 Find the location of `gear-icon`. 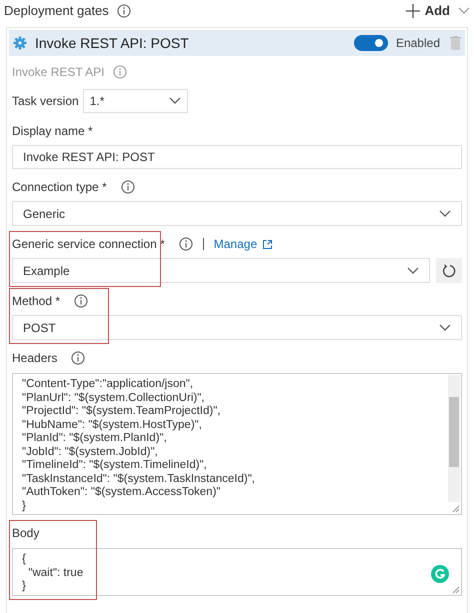

gear-icon is located at coordinates (20, 43).